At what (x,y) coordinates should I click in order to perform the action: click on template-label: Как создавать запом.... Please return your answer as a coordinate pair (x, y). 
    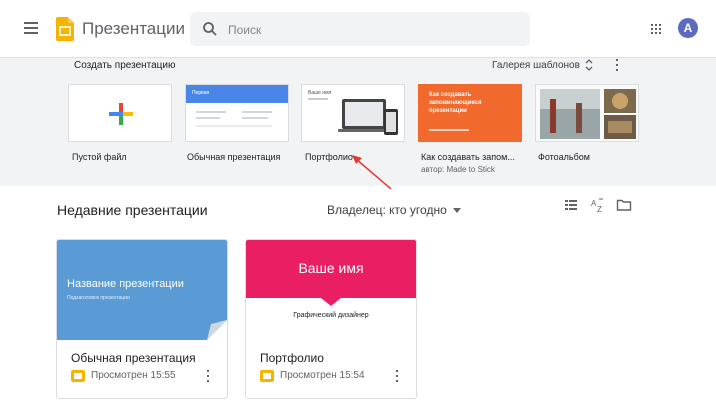
    Looking at the image, I should click on (468, 157).